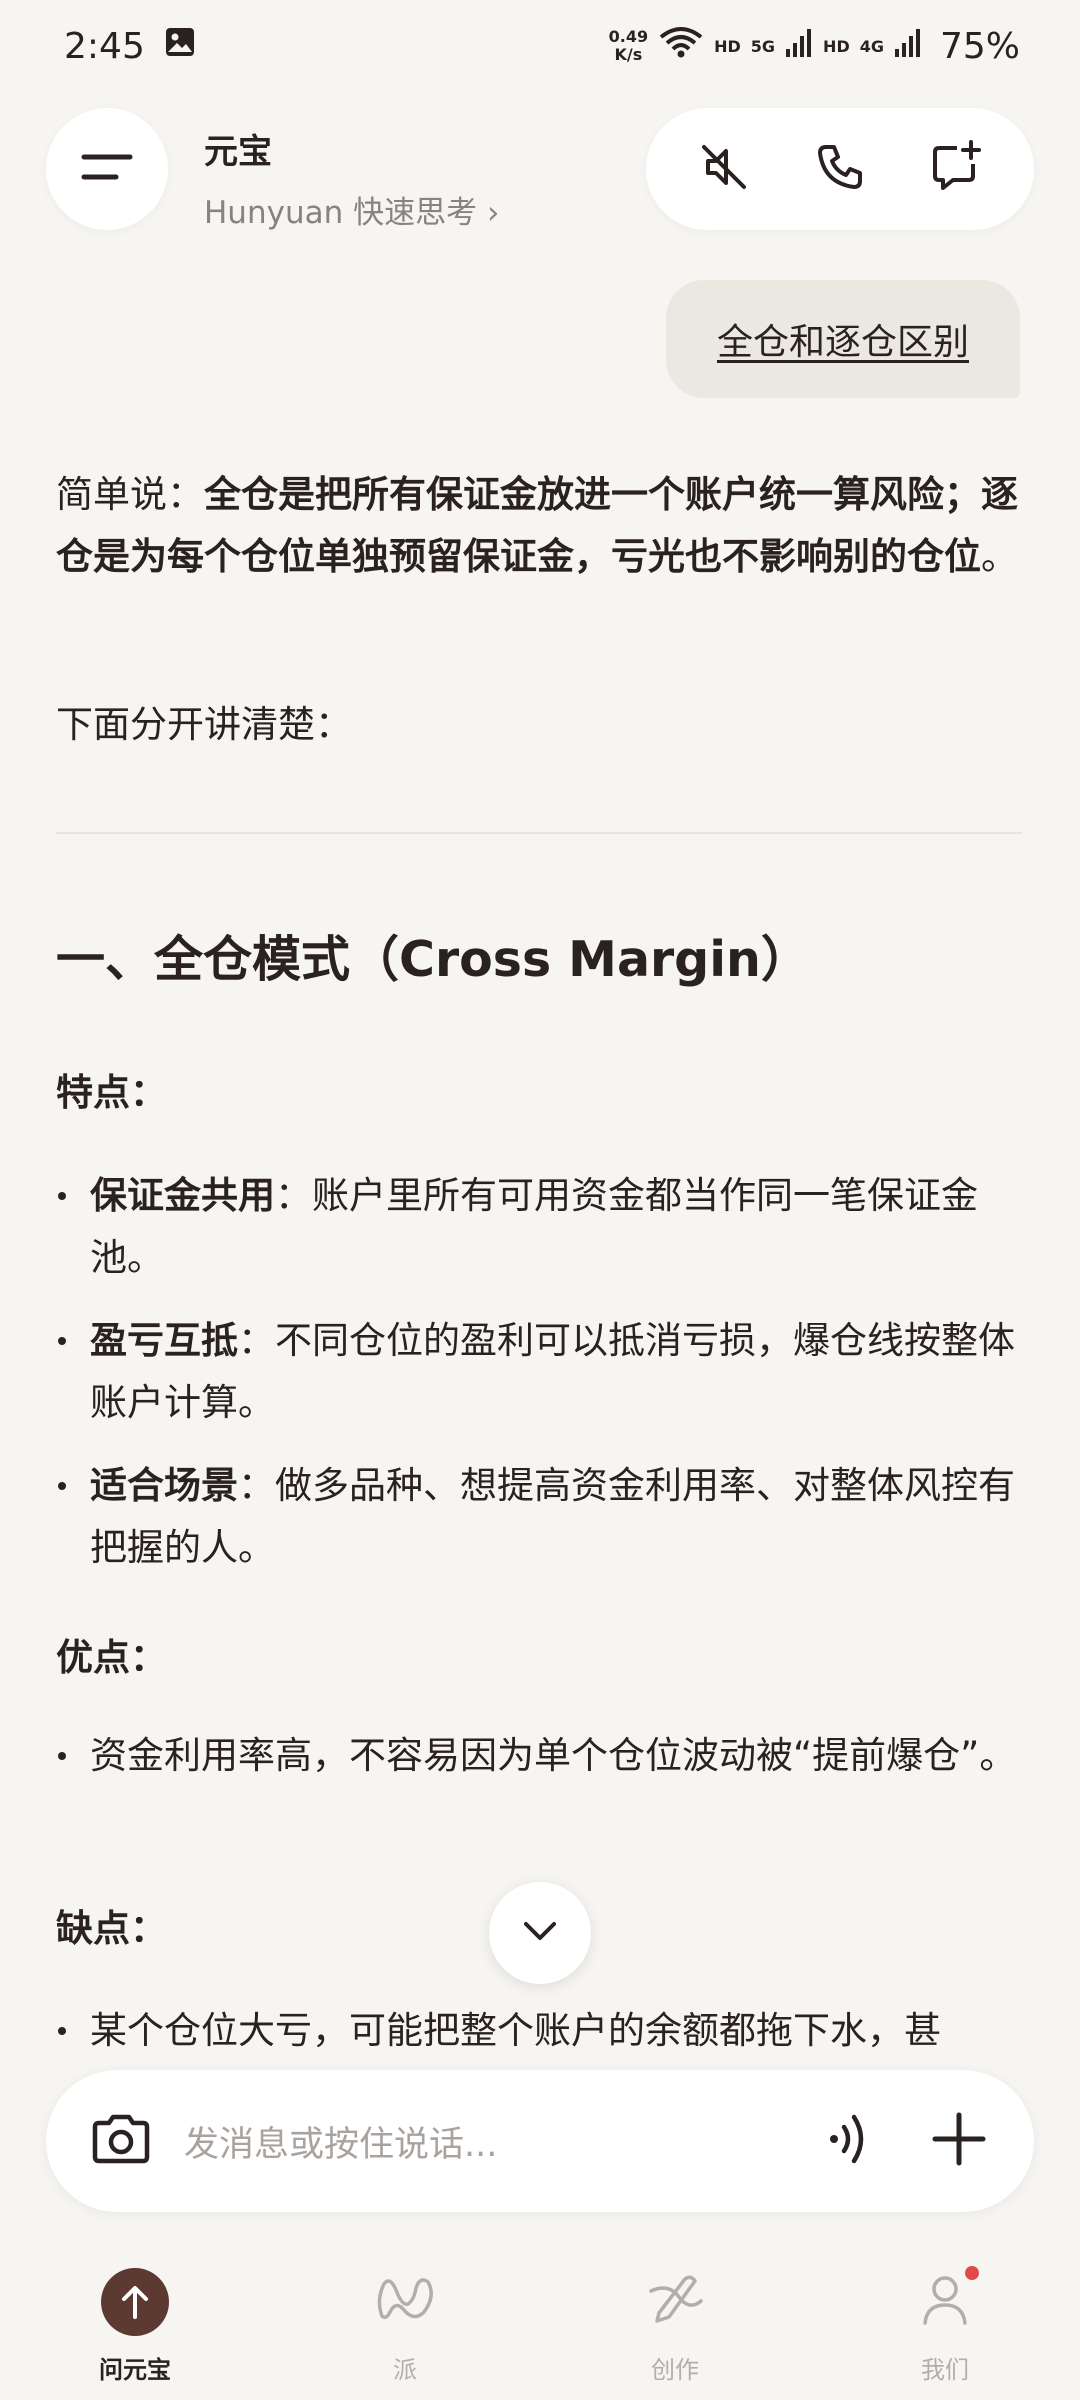 This screenshot has width=1080, height=2400. I want to click on feature-item: 适合场景：做多品种、想提高资金利用率、对整体风控有把握的人。, so click(539, 1517).